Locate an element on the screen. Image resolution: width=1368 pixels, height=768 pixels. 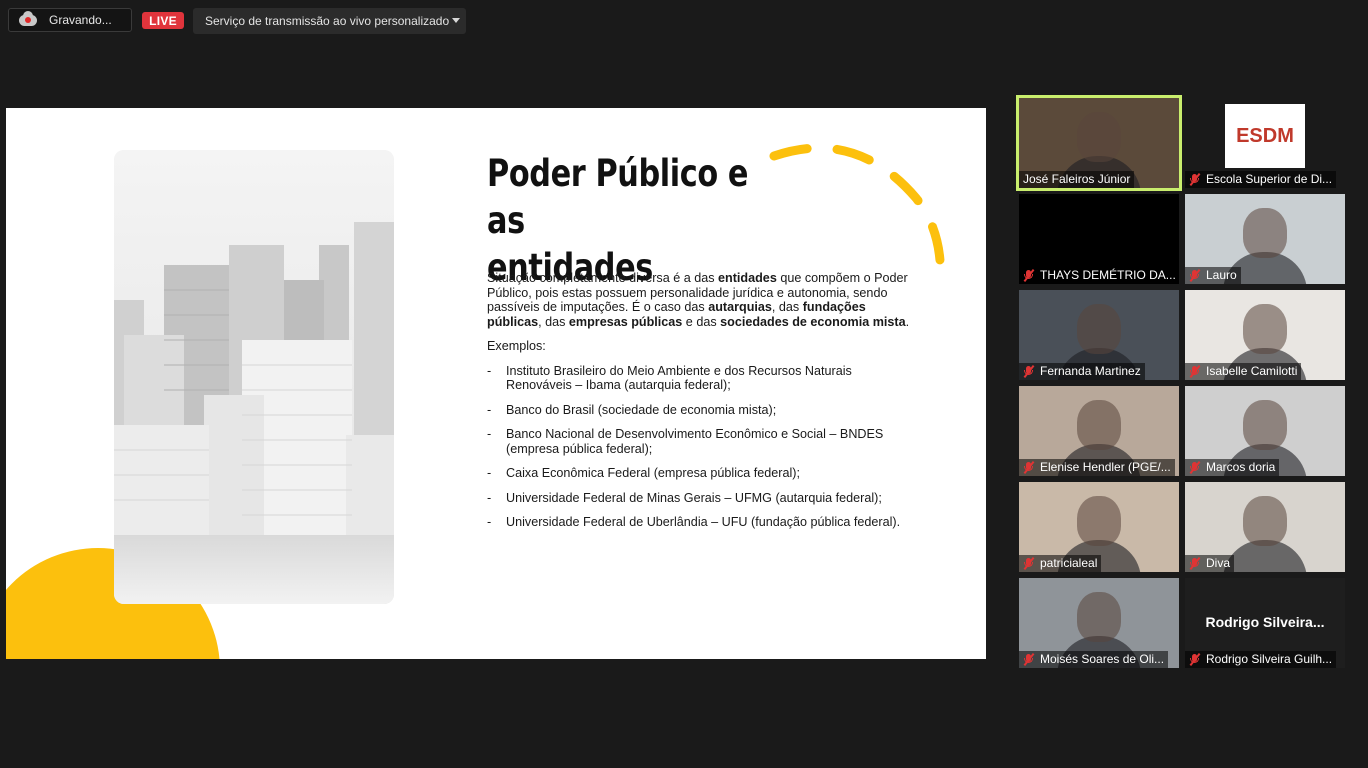
examples-label: Exemplos: is located at coordinates (516, 346).